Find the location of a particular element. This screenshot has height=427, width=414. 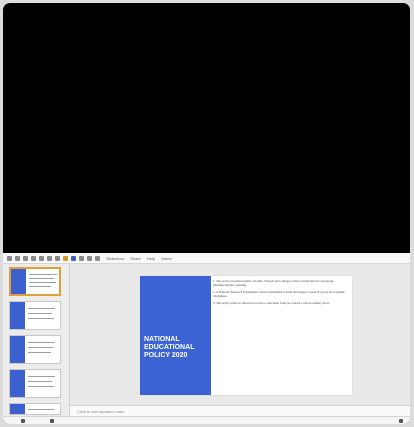

toolbar: Slideshow Share Help Notes is located at coordinates (206, 258).